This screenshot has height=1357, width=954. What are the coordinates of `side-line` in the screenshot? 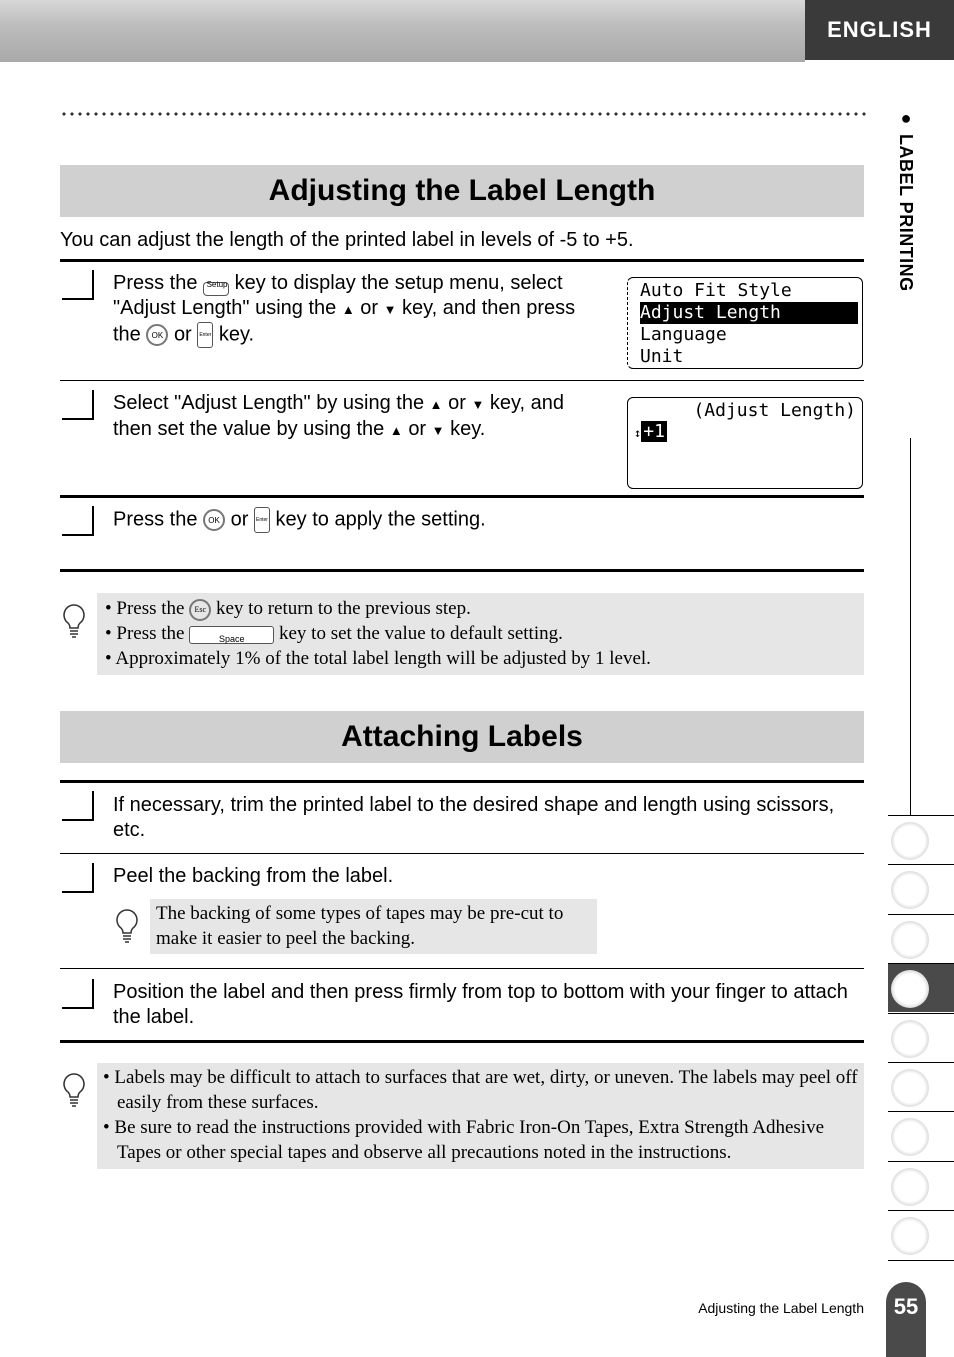 It's located at (910, 627).